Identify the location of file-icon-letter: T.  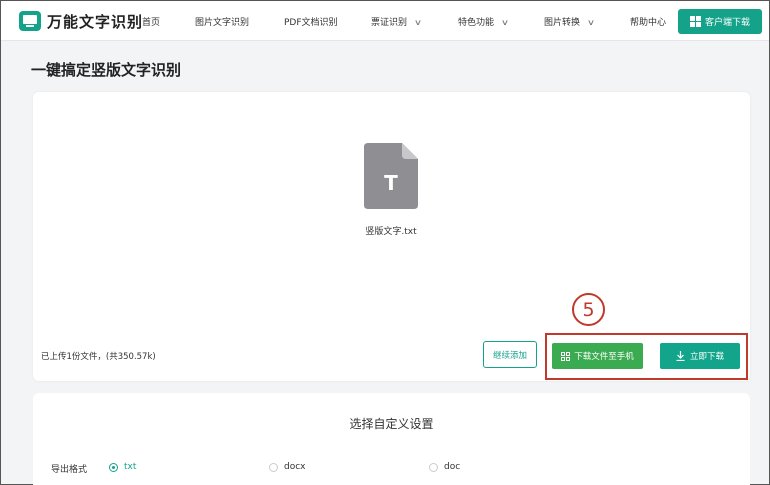
(391, 183).